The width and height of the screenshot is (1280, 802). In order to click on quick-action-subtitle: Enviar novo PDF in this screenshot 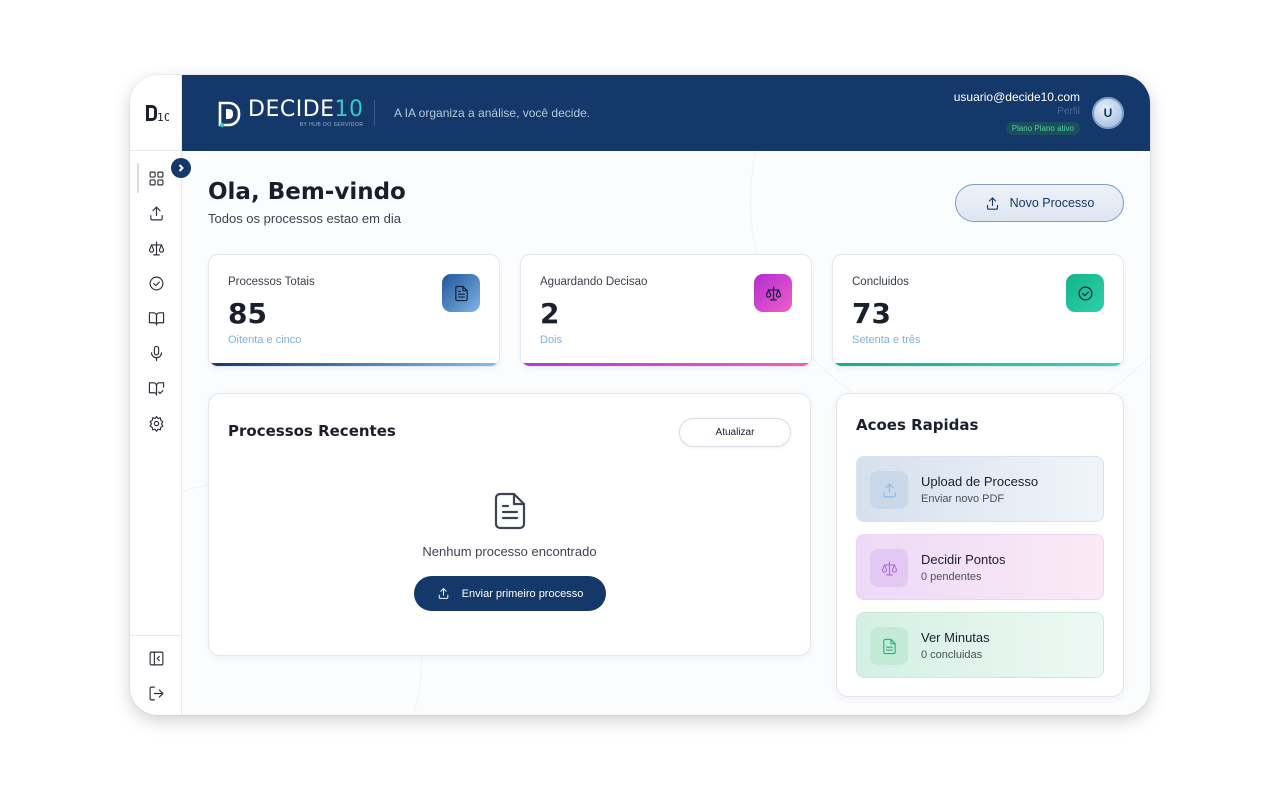, I will do `click(963, 499)`.